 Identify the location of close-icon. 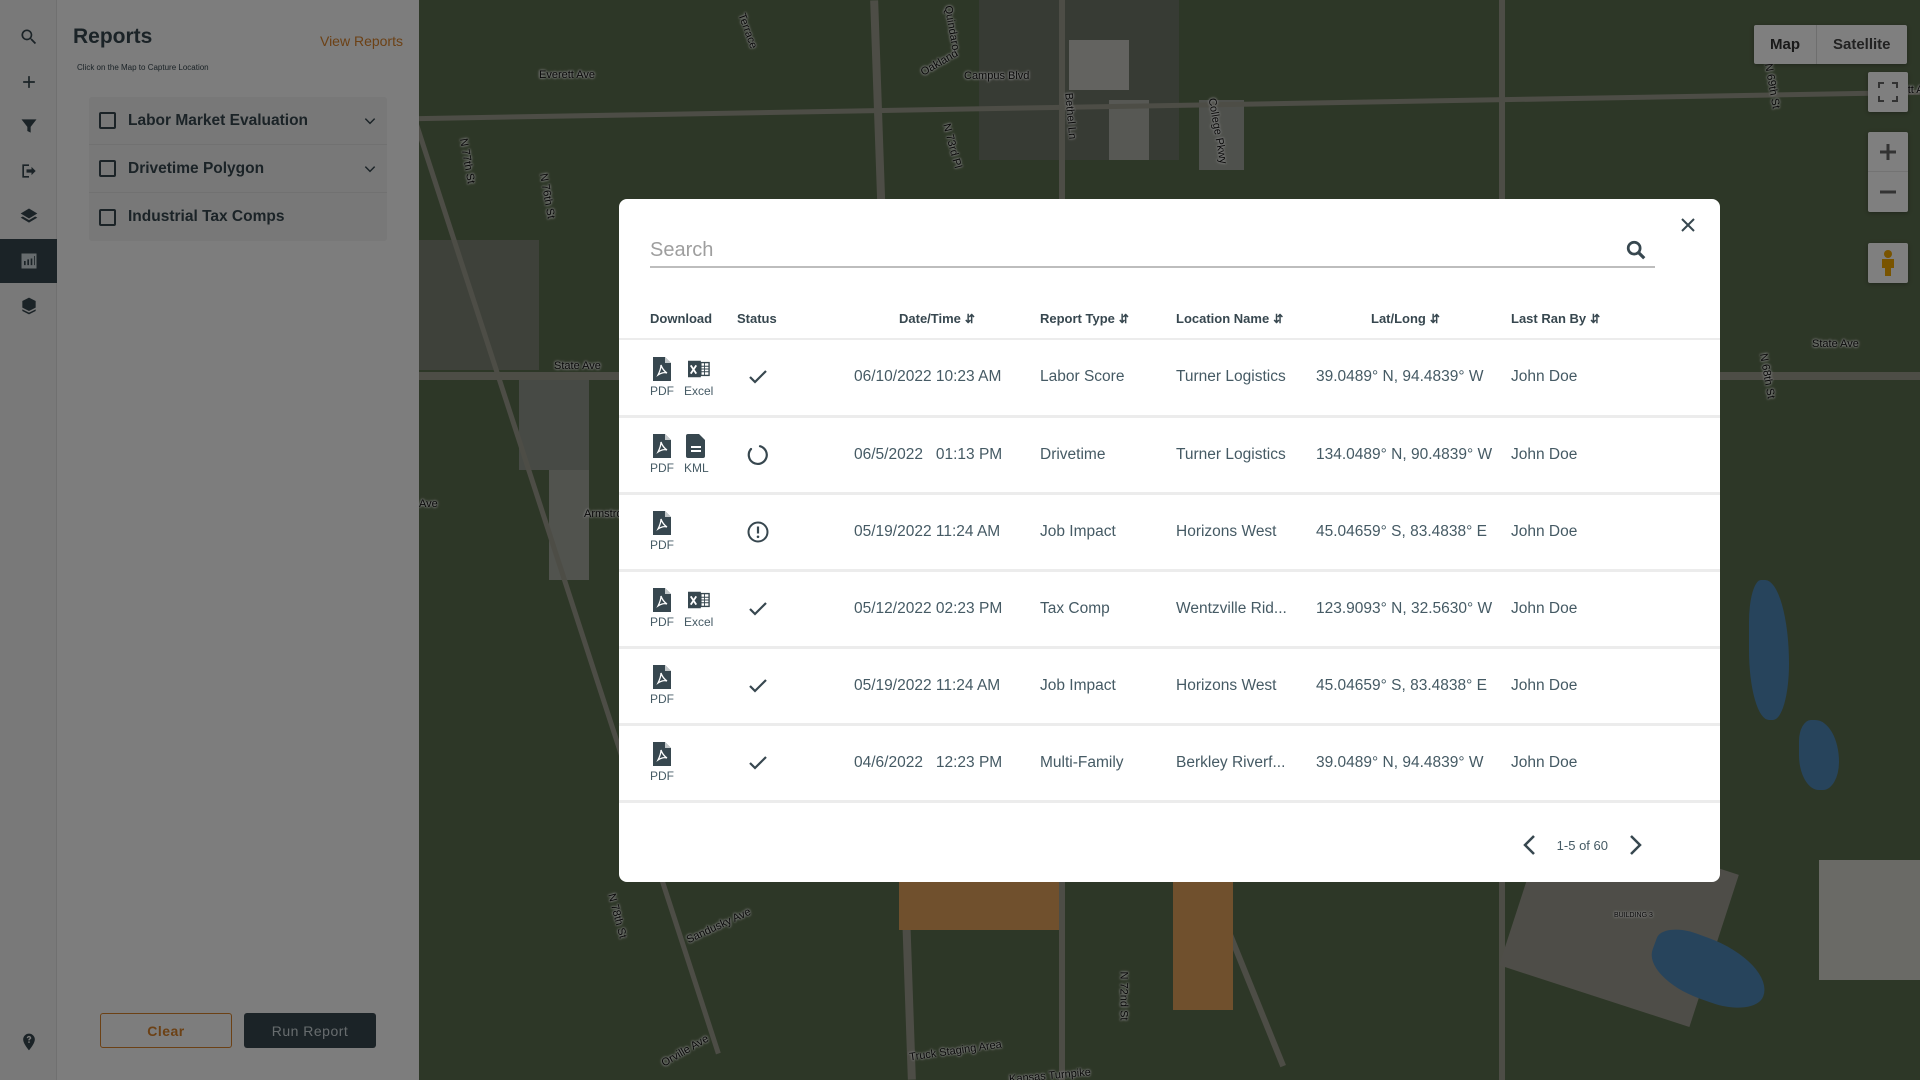
(1688, 225).